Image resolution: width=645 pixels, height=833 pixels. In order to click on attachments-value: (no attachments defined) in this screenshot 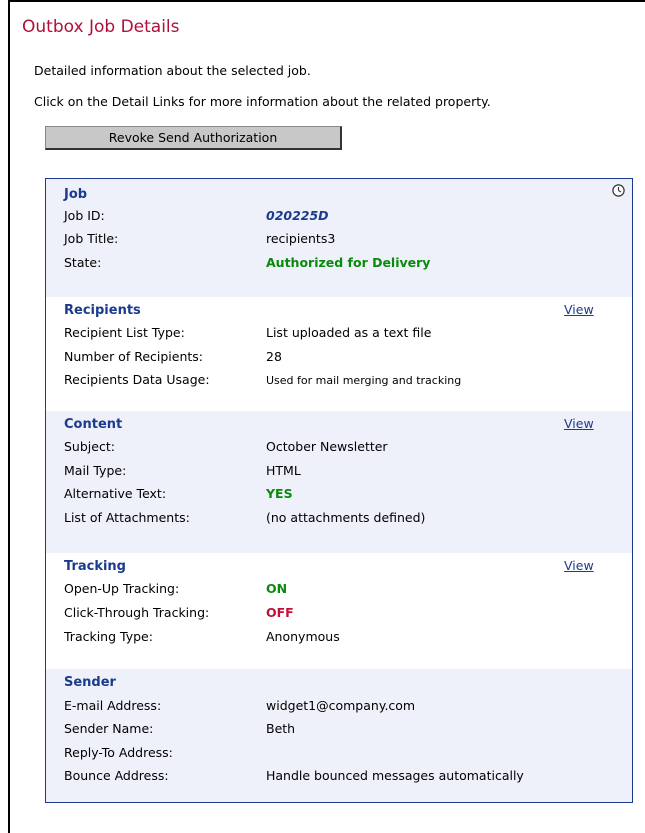, I will do `click(346, 517)`.